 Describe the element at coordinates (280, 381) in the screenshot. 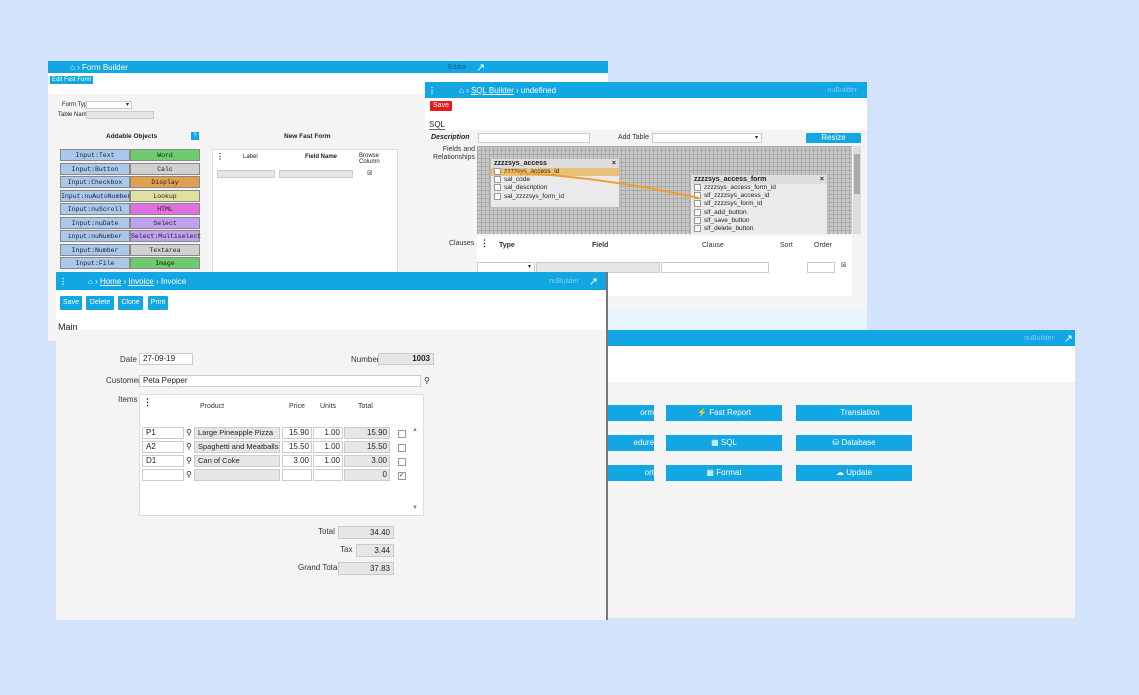

I see `customer-input: Peta Pepper` at that location.